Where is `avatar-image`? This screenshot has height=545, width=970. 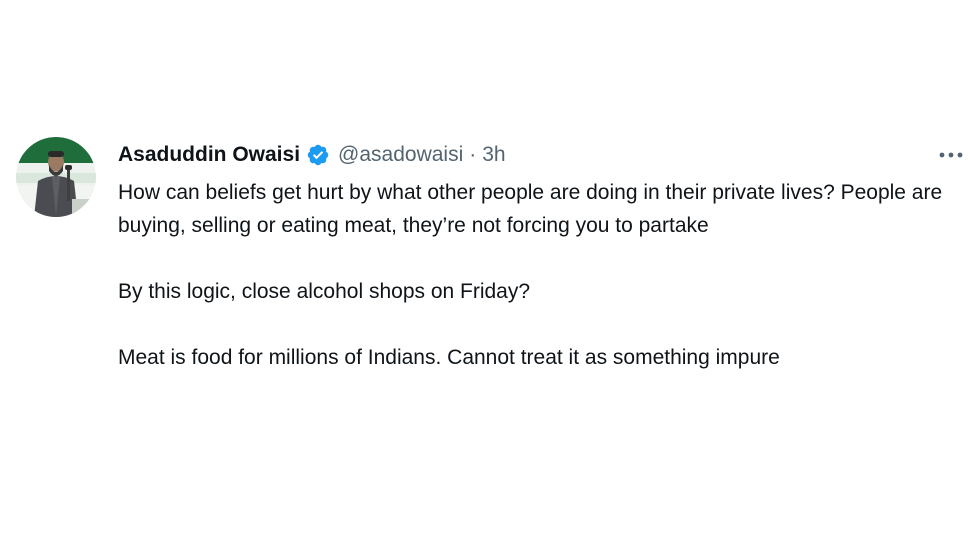 avatar-image is located at coordinates (56, 177).